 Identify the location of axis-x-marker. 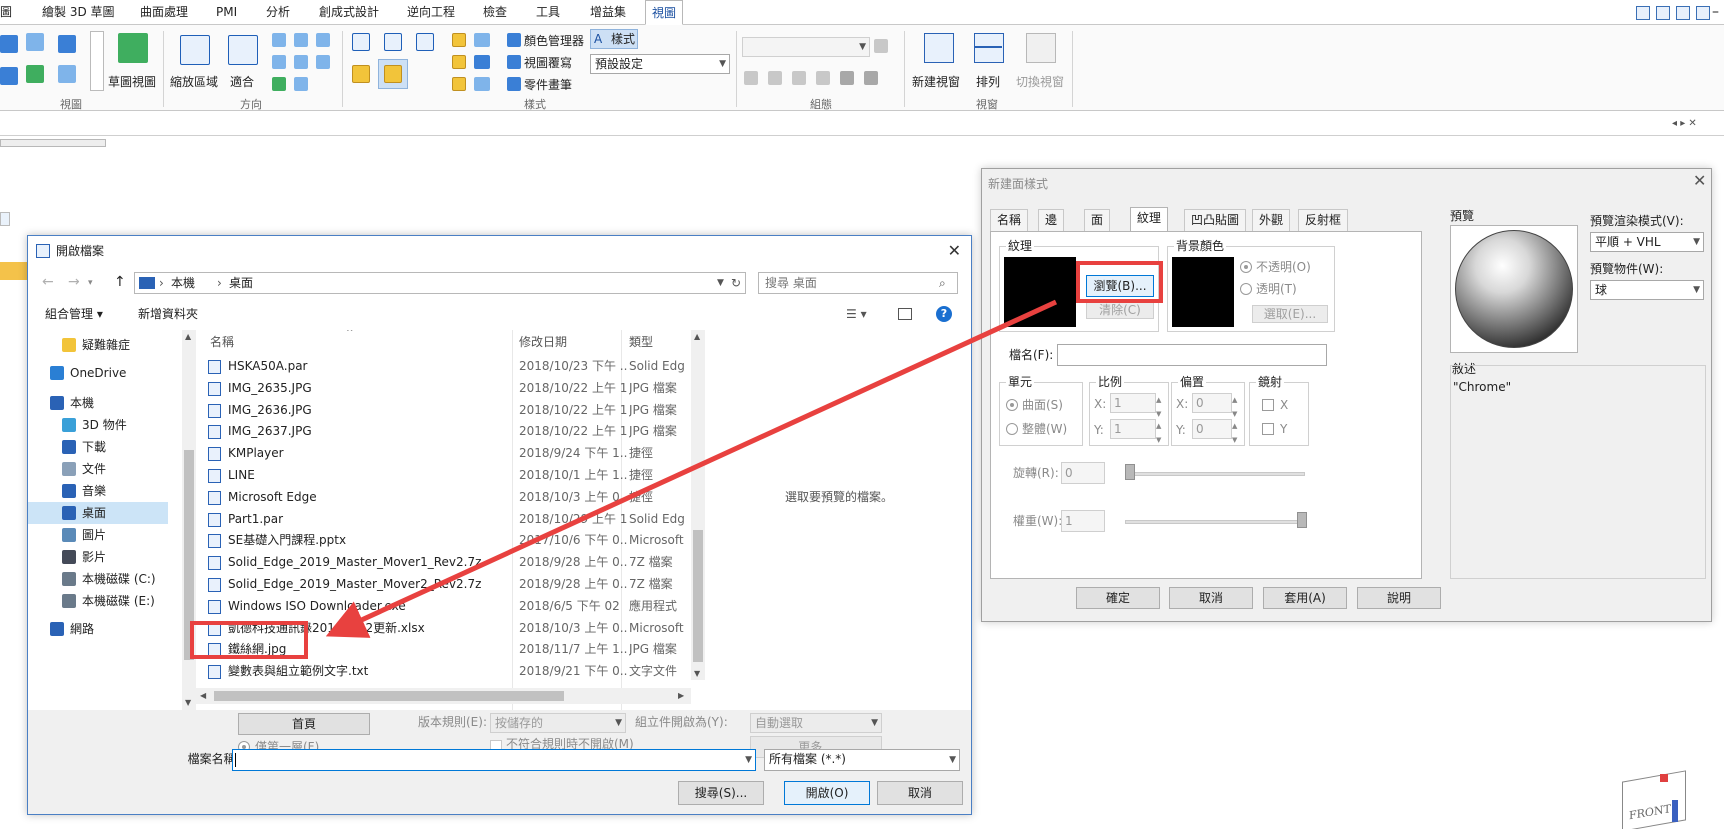
(1664, 778).